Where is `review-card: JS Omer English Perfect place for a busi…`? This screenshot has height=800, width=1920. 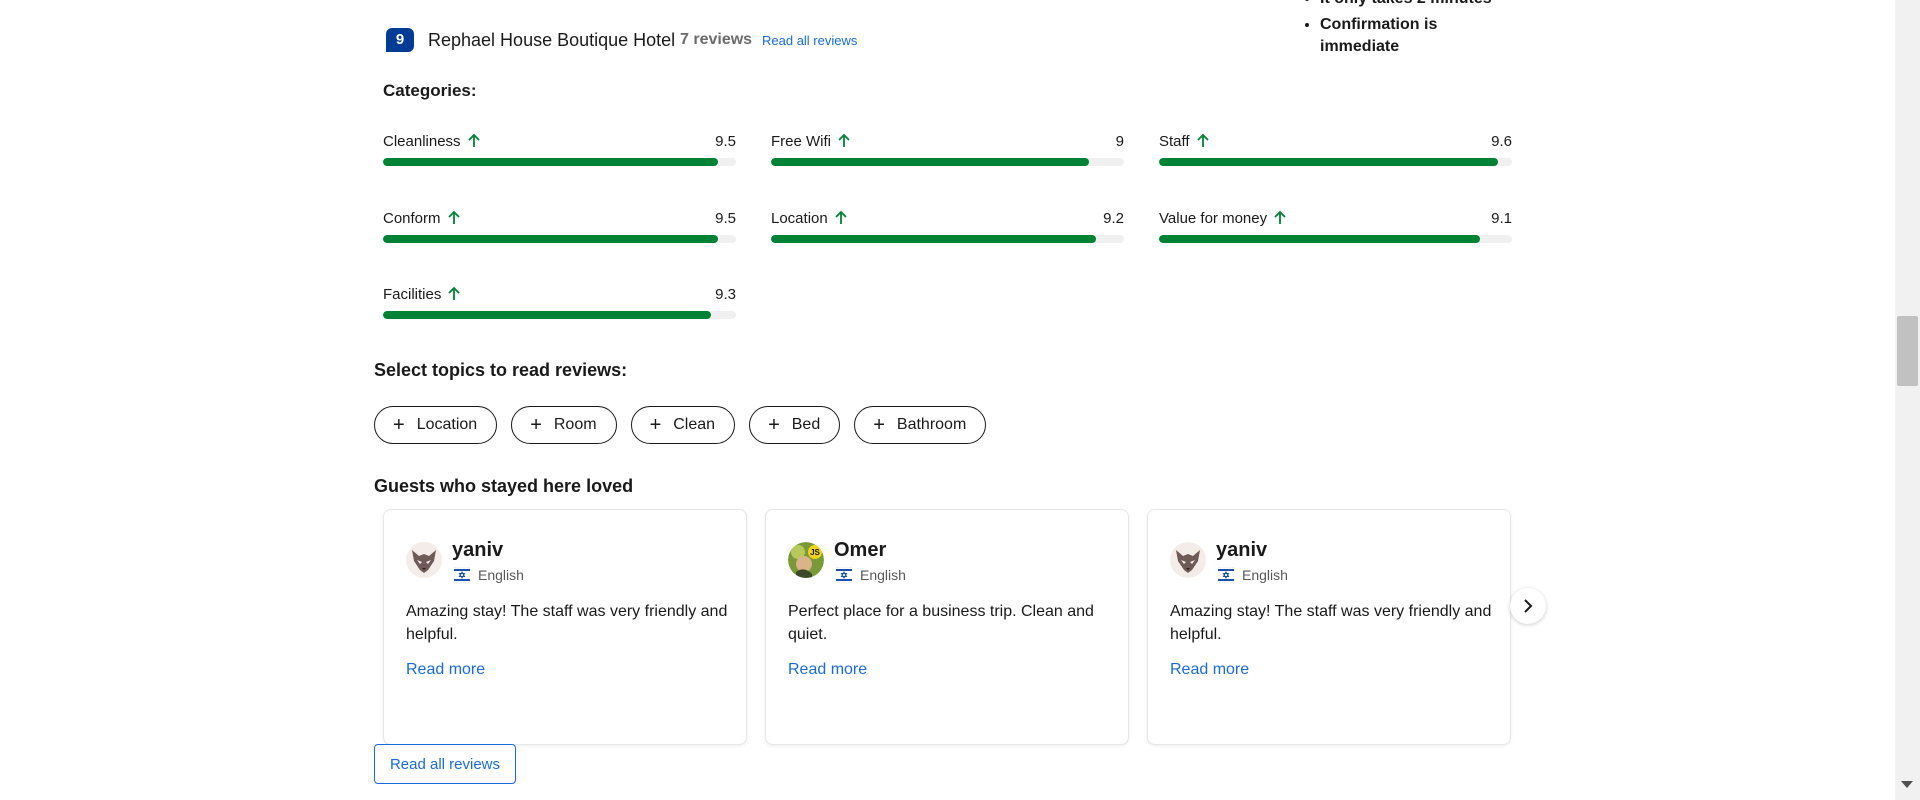
review-card: JS Omer English Perfect place for a busi… is located at coordinates (947, 627).